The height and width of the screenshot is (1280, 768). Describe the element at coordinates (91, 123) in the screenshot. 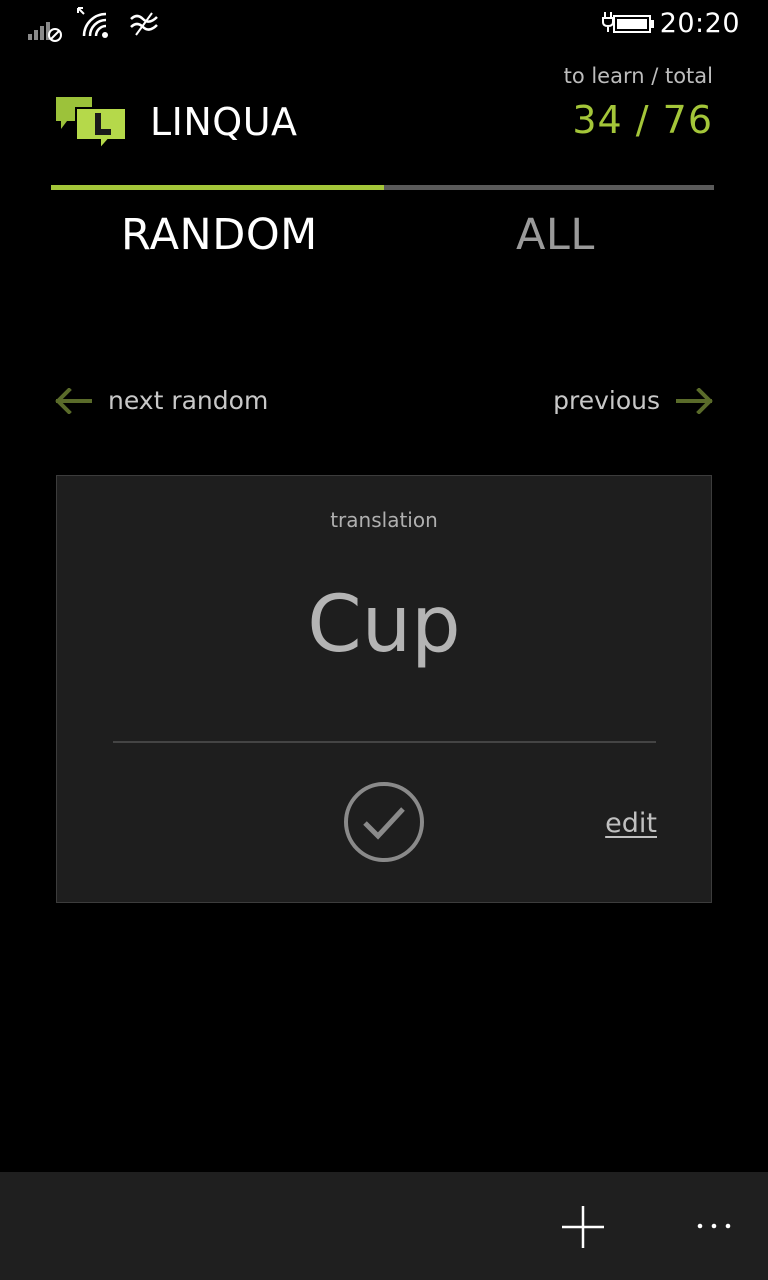

I see `linqua-logo-icon` at that location.